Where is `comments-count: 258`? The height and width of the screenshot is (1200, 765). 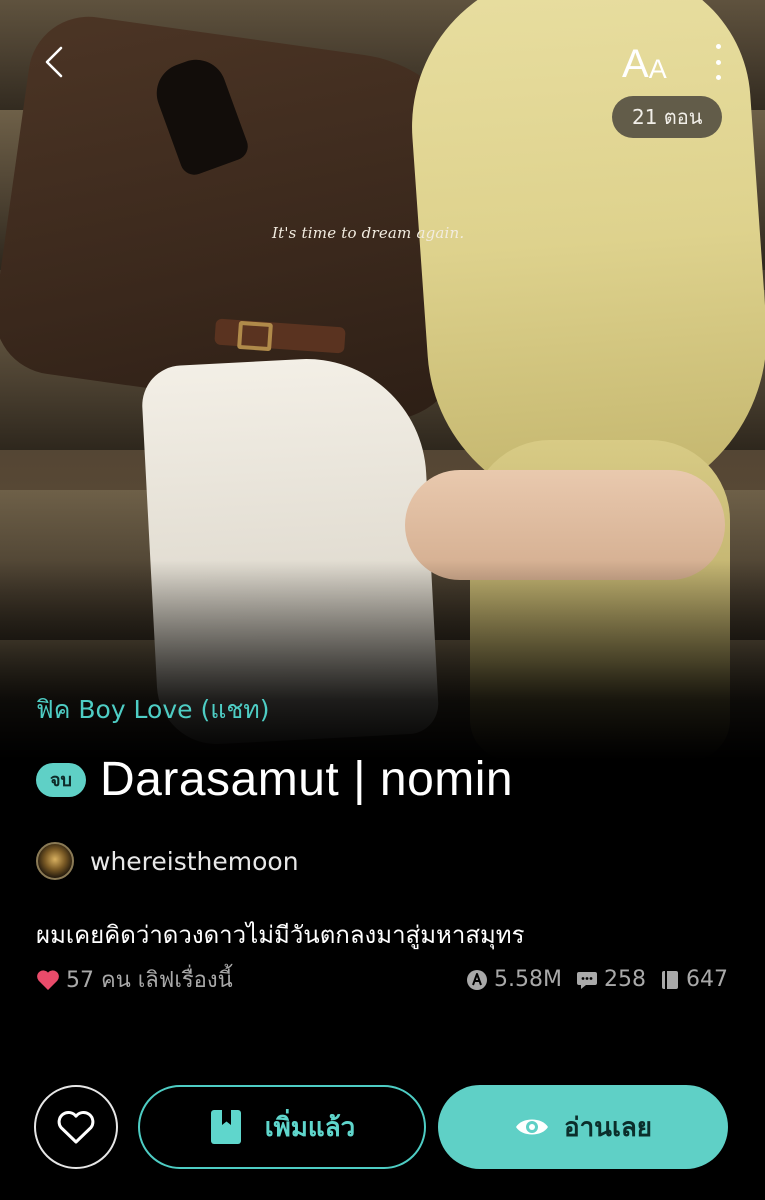 comments-count: 258 is located at coordinates (625, 979).